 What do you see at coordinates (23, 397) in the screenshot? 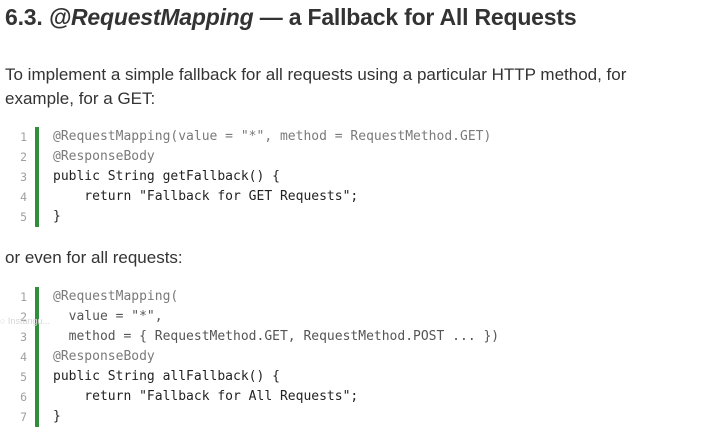
I see `line-number: 6` at bounding box center [23, 397].